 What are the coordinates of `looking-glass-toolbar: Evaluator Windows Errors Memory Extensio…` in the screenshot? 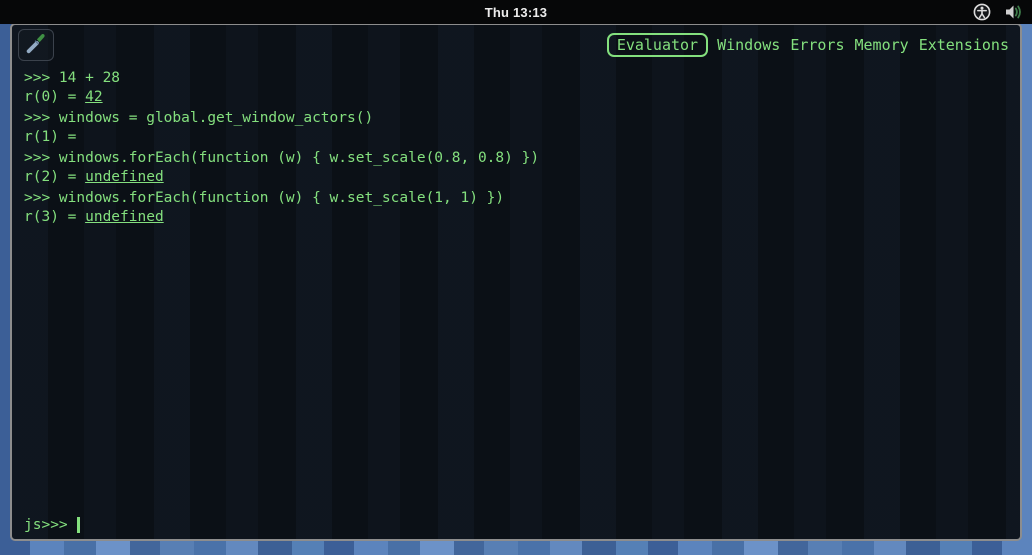 It's located at (516, 44).